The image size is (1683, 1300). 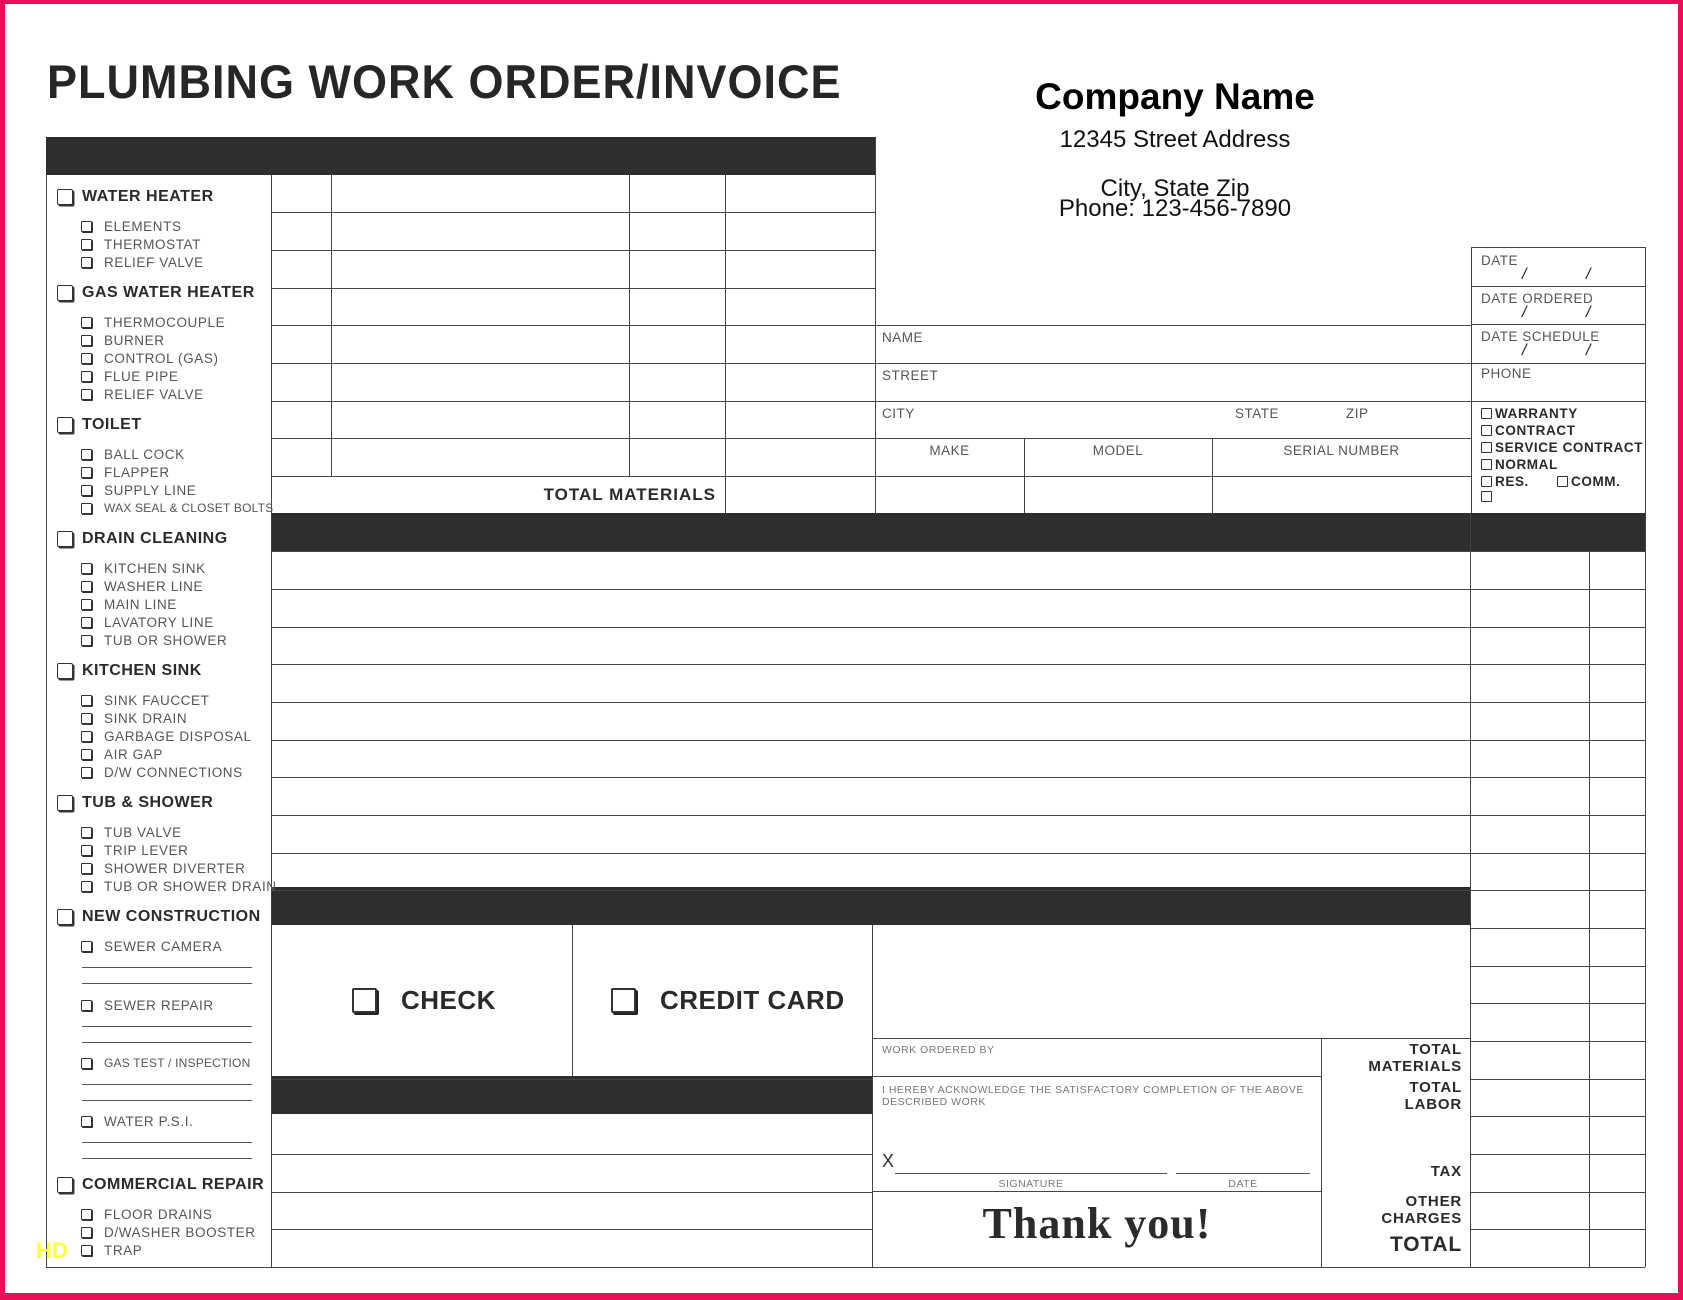 What do you see at coordinates (125, 472) in the screenshot?
I see `service-item: FLAPPER` at bounding box center [125, 472].